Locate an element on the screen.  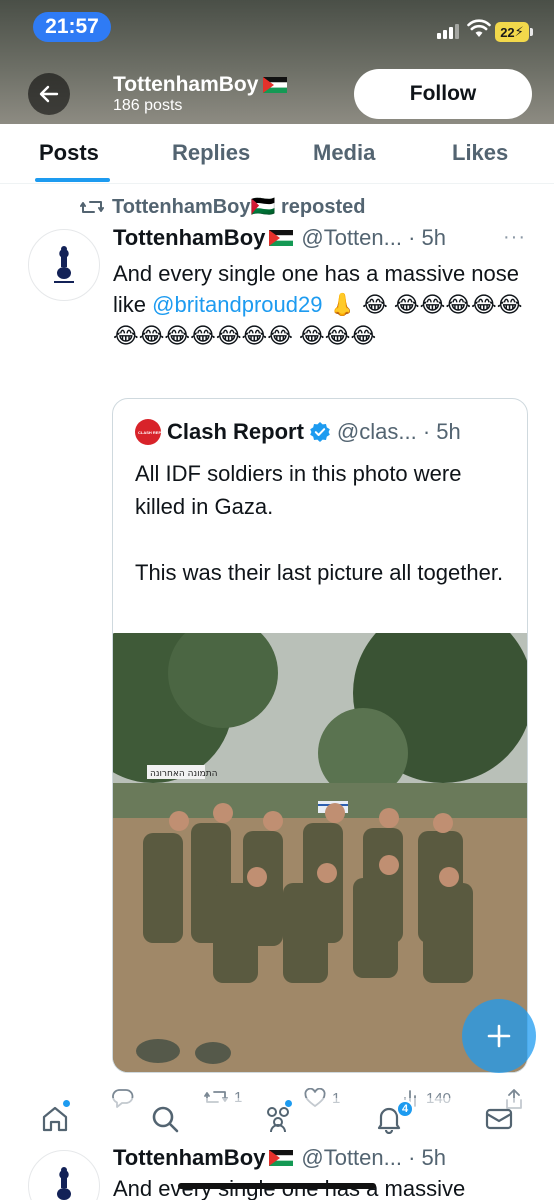
repost-label: TottenhamBoy🇵🇸 reposted is located at coordinates (239, 207).